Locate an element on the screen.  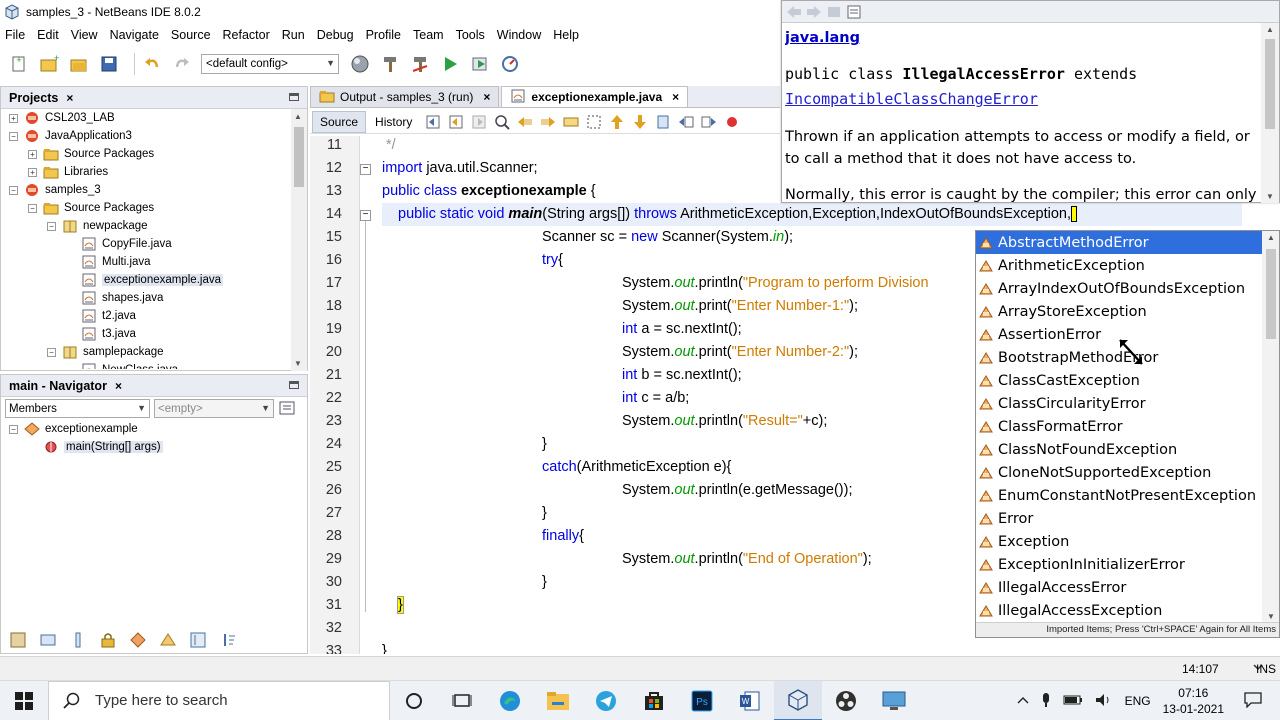
shift-right-icon is located at coordinates (709, 122).